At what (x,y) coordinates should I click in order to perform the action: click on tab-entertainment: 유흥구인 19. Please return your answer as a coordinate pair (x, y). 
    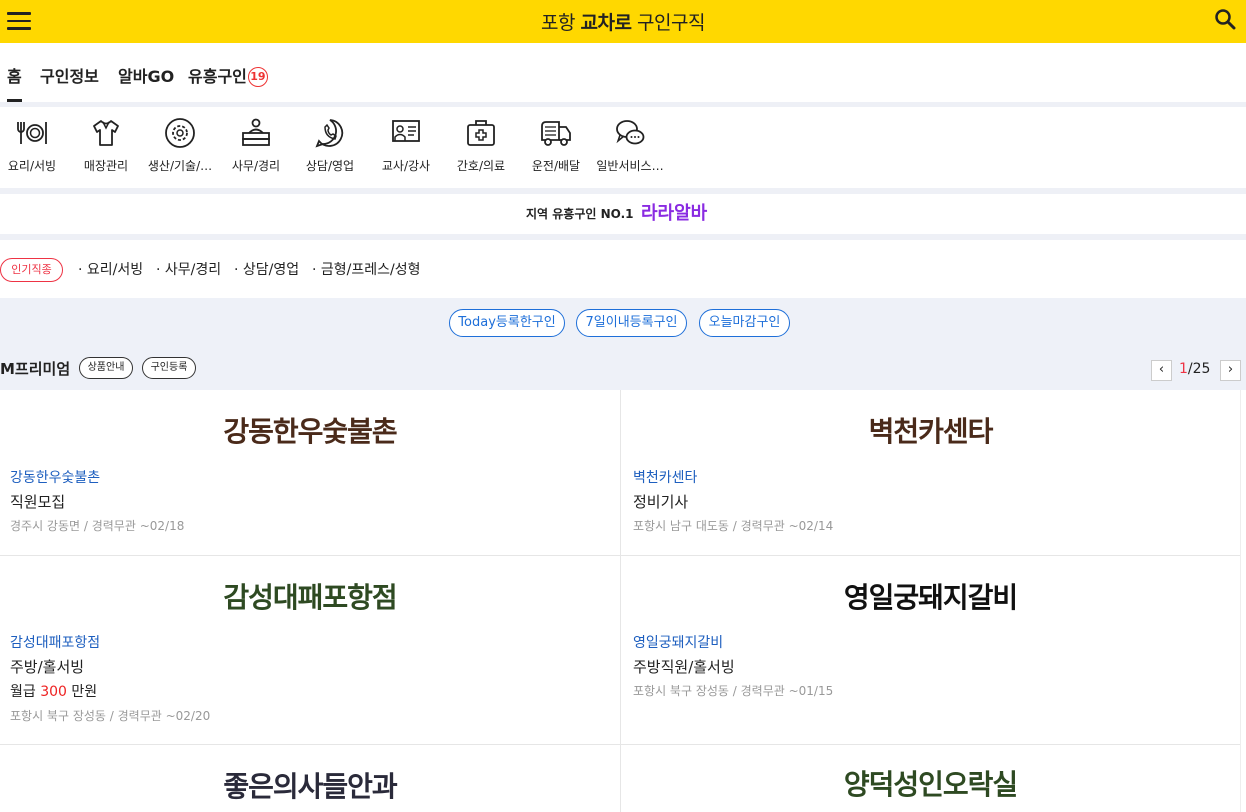
    Looking at the image, I should click on (228, 75).